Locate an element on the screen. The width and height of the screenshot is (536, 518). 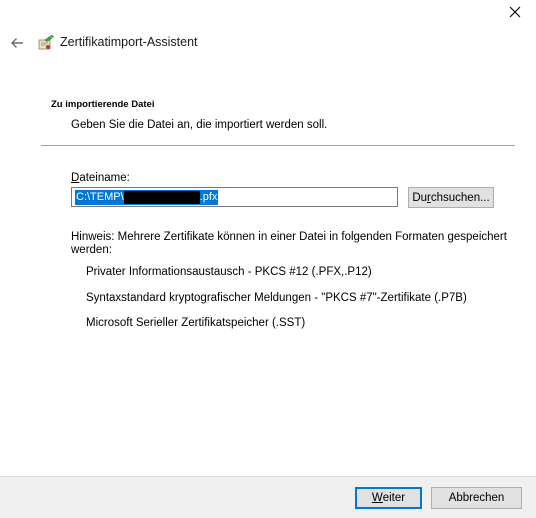
close-button is located at coordinates (515, 12).